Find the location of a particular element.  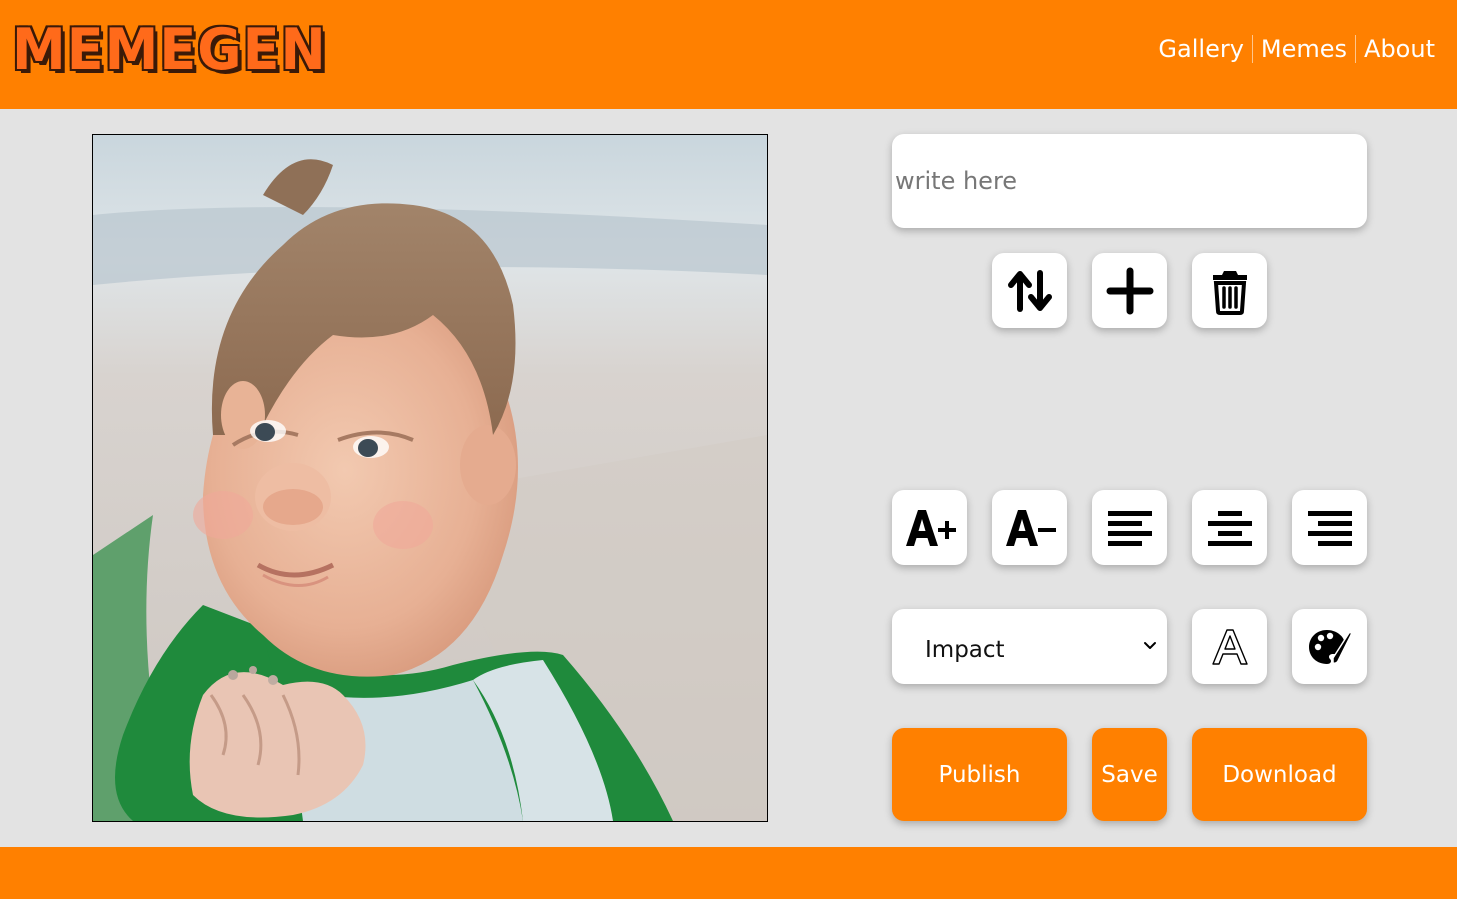

align-center-icon is located at coordinates (1229, 528).